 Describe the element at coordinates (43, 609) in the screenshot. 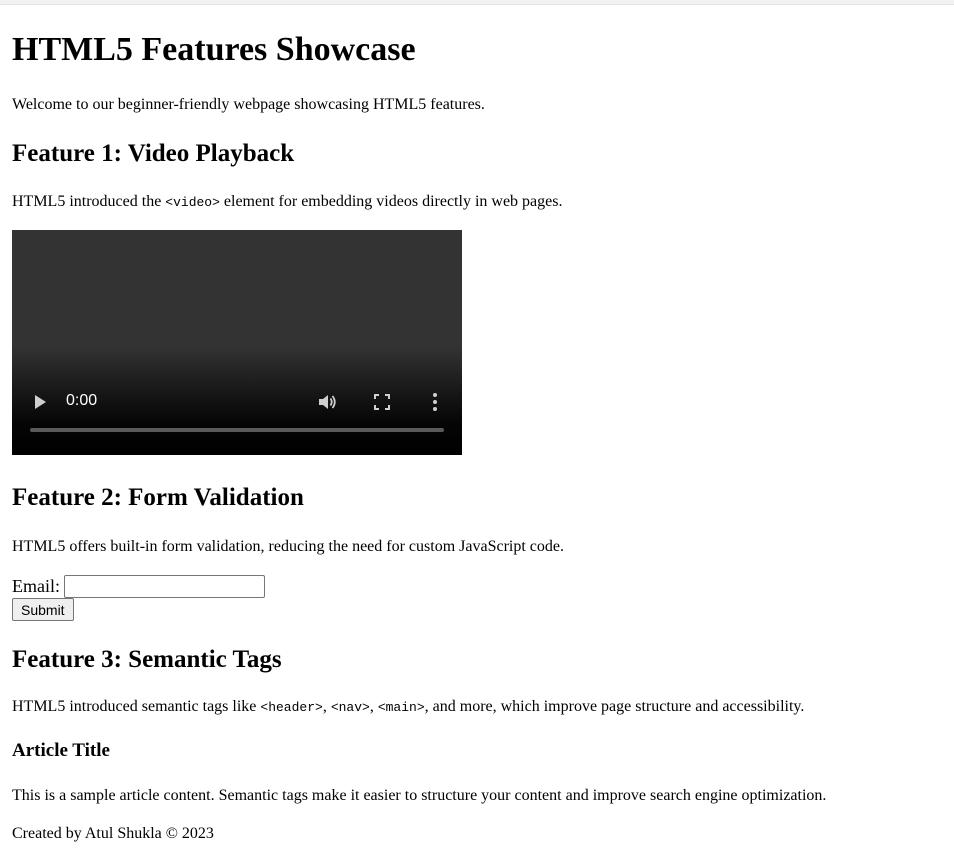

I see `submit-button: Submit` at that location.